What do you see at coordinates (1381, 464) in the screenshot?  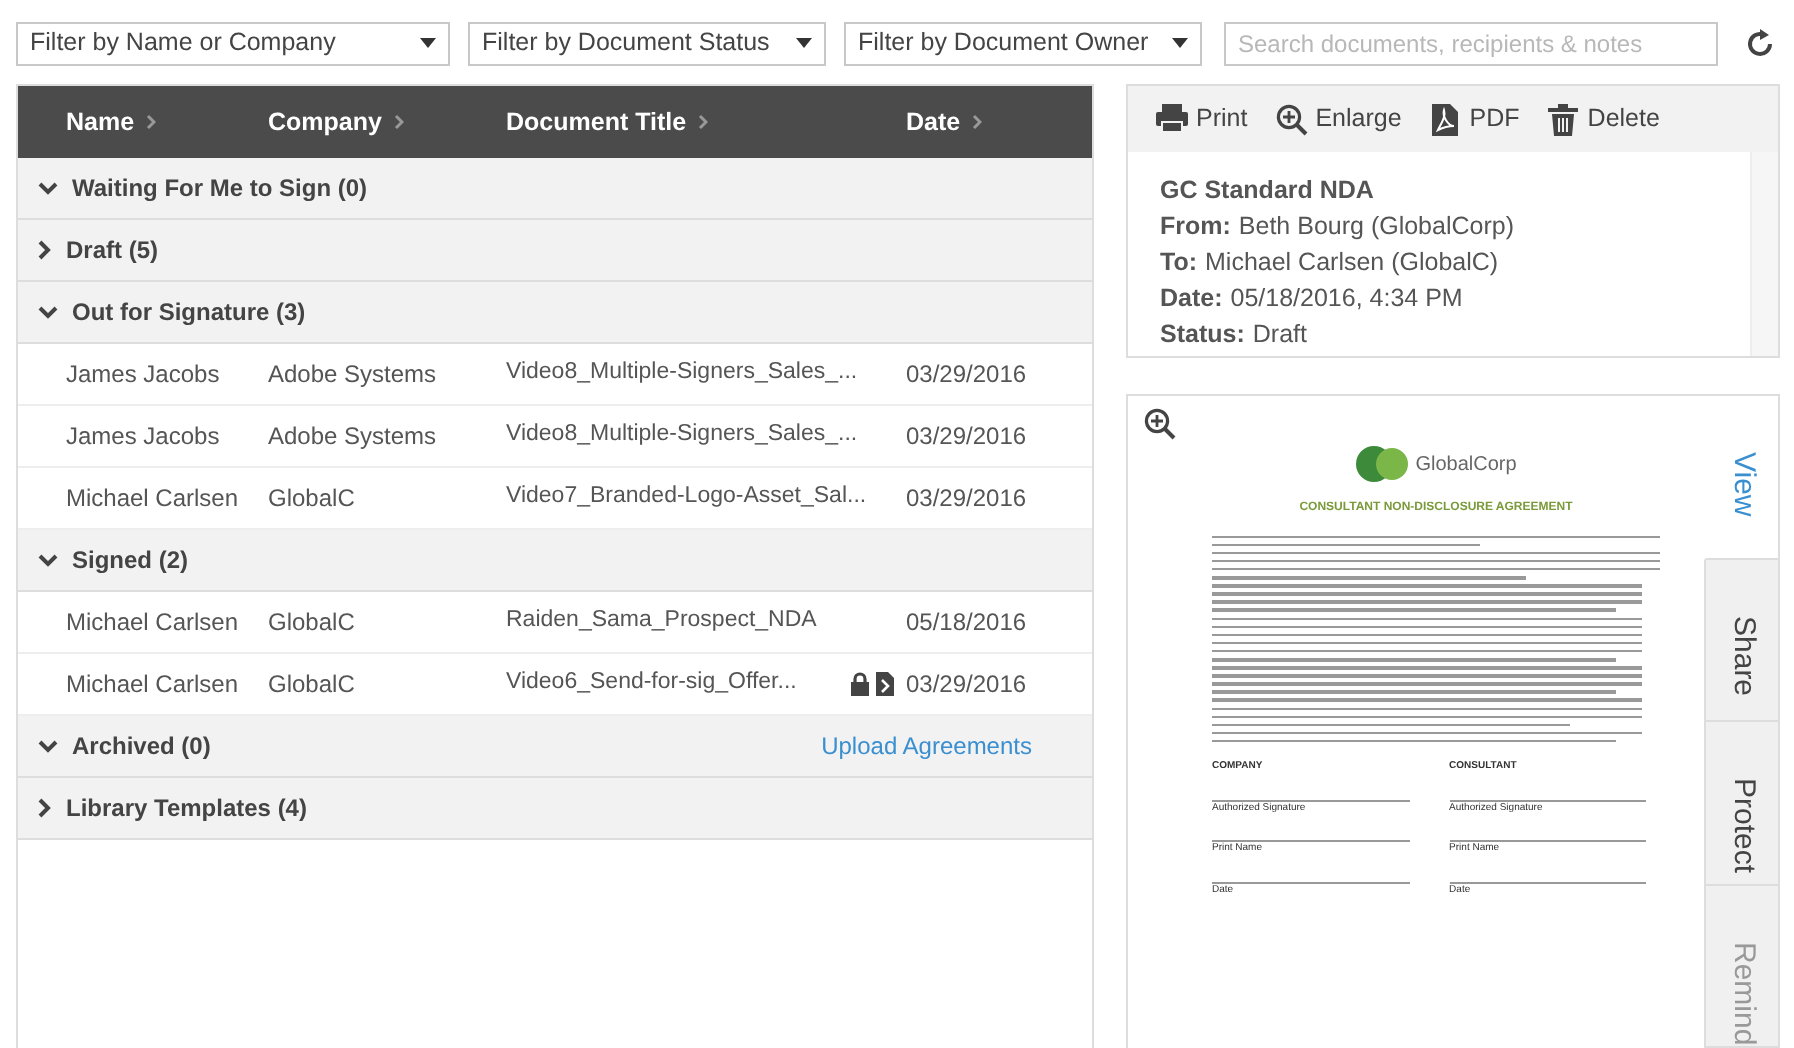 I see `logo-icon` at bounding box center [1381, 464].